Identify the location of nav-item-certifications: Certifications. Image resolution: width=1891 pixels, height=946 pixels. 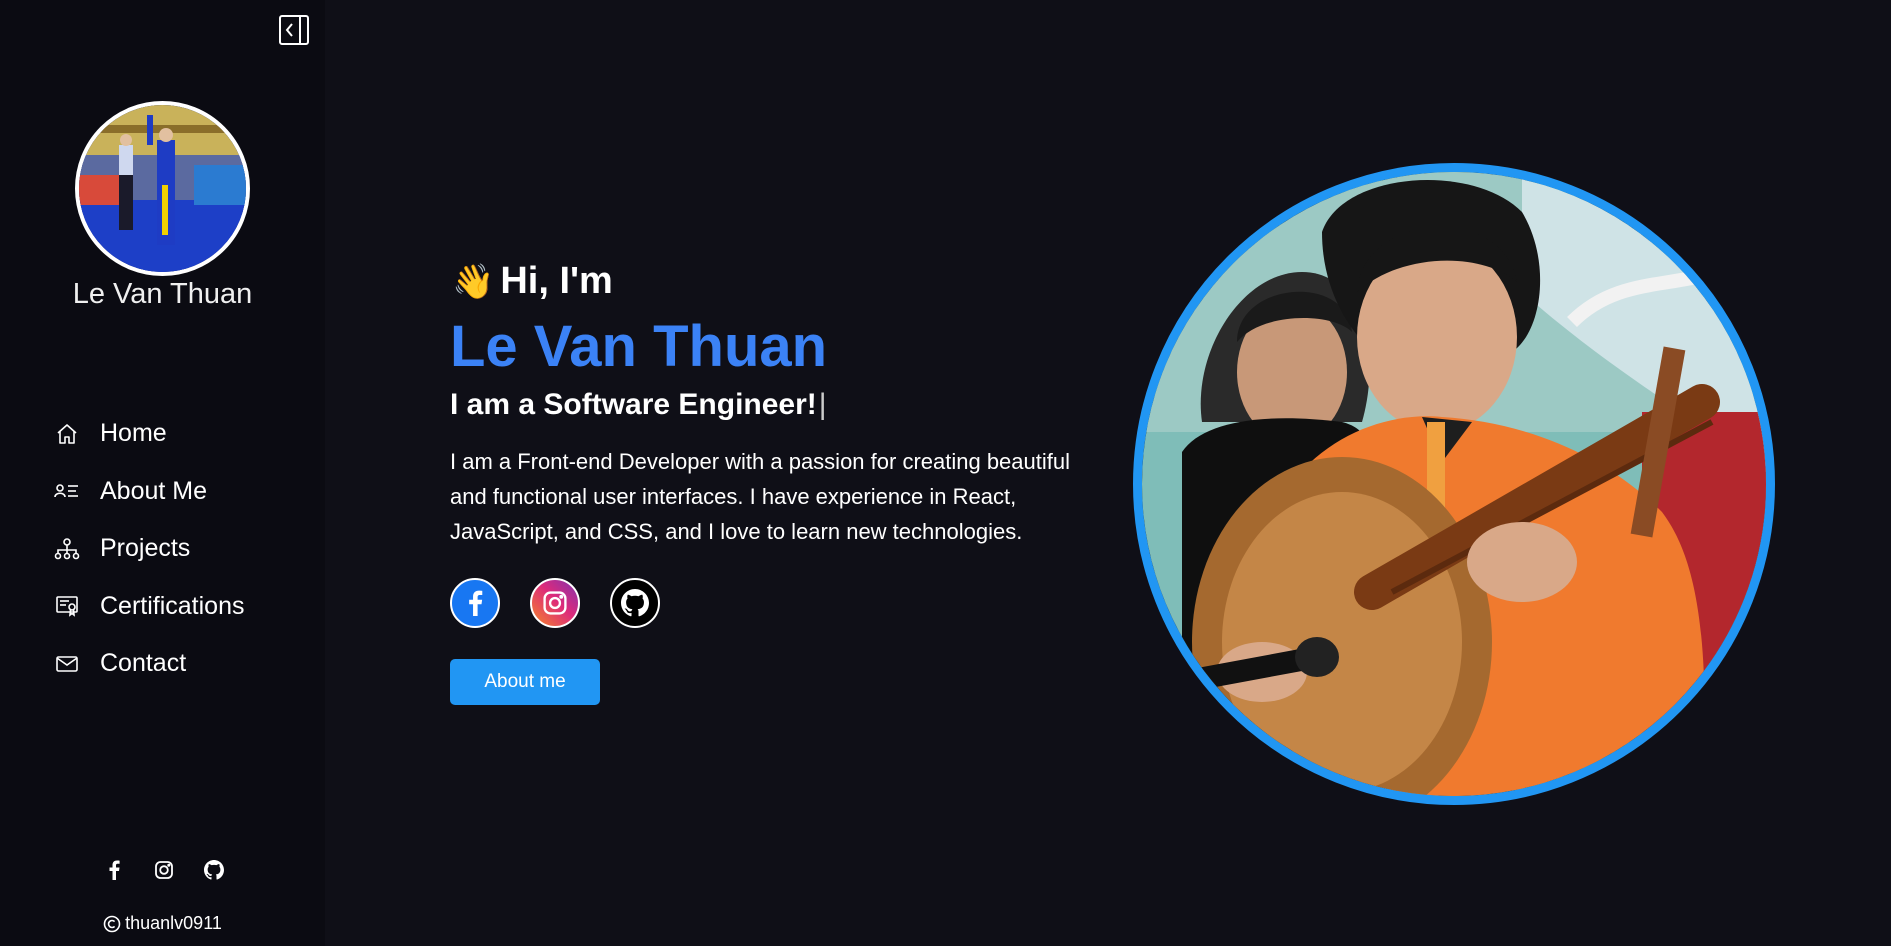
(148, 607).